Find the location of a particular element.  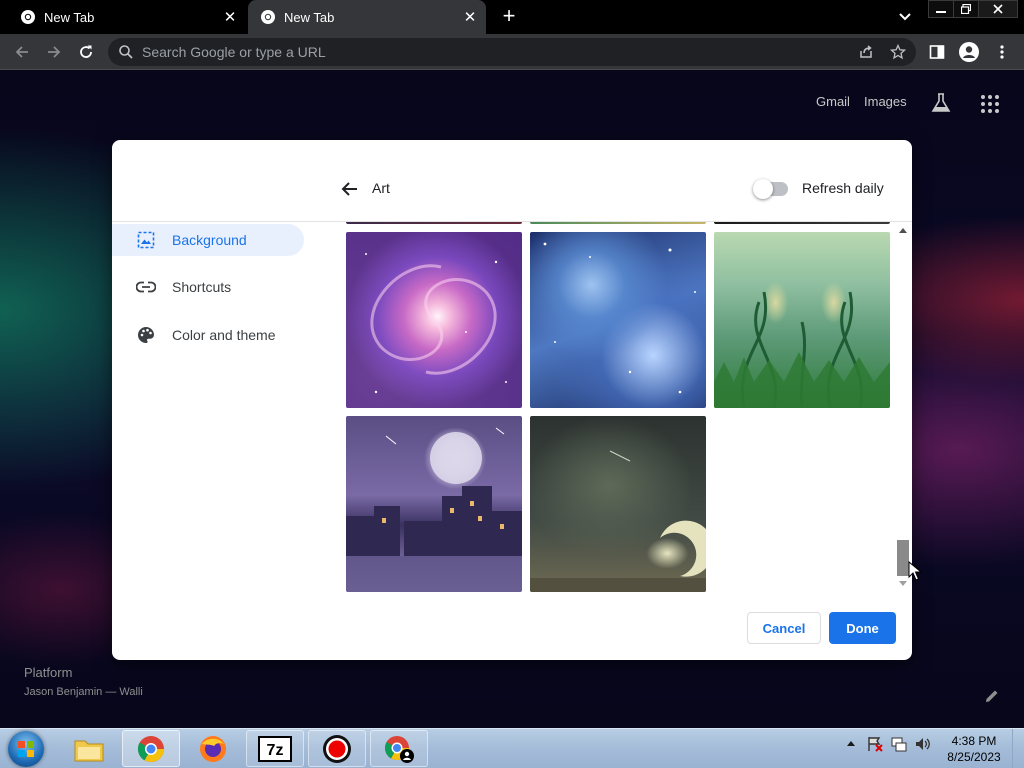

arrow-right-icon is located at coordinates (54, 52).